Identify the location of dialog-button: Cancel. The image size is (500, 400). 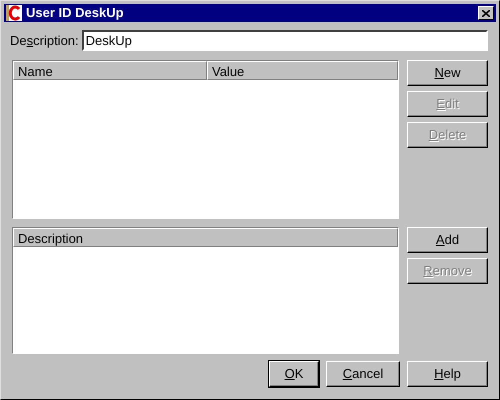
(363, 374).